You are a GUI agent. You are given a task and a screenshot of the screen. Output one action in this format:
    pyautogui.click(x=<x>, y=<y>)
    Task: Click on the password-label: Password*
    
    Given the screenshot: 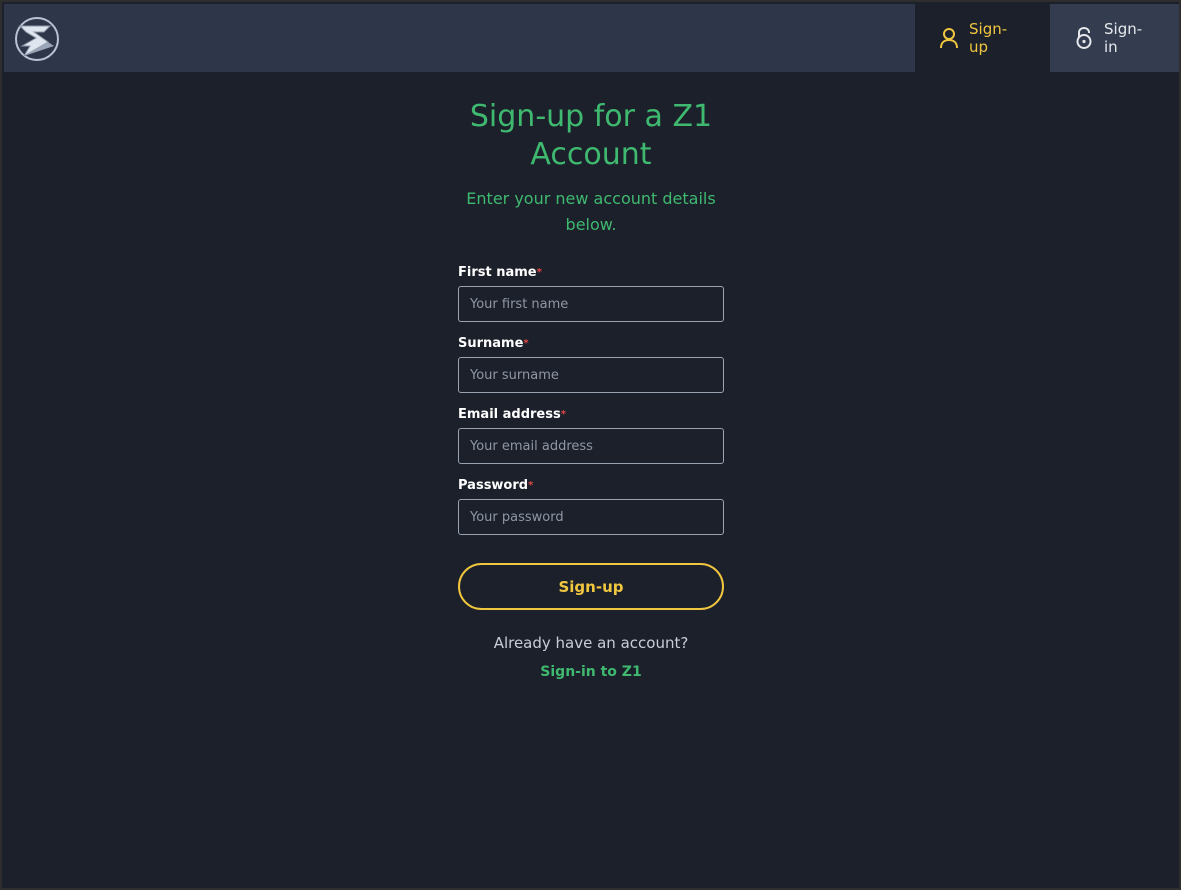 What is the action you would take?
    pyautogui.click(x=496, y=485)
    